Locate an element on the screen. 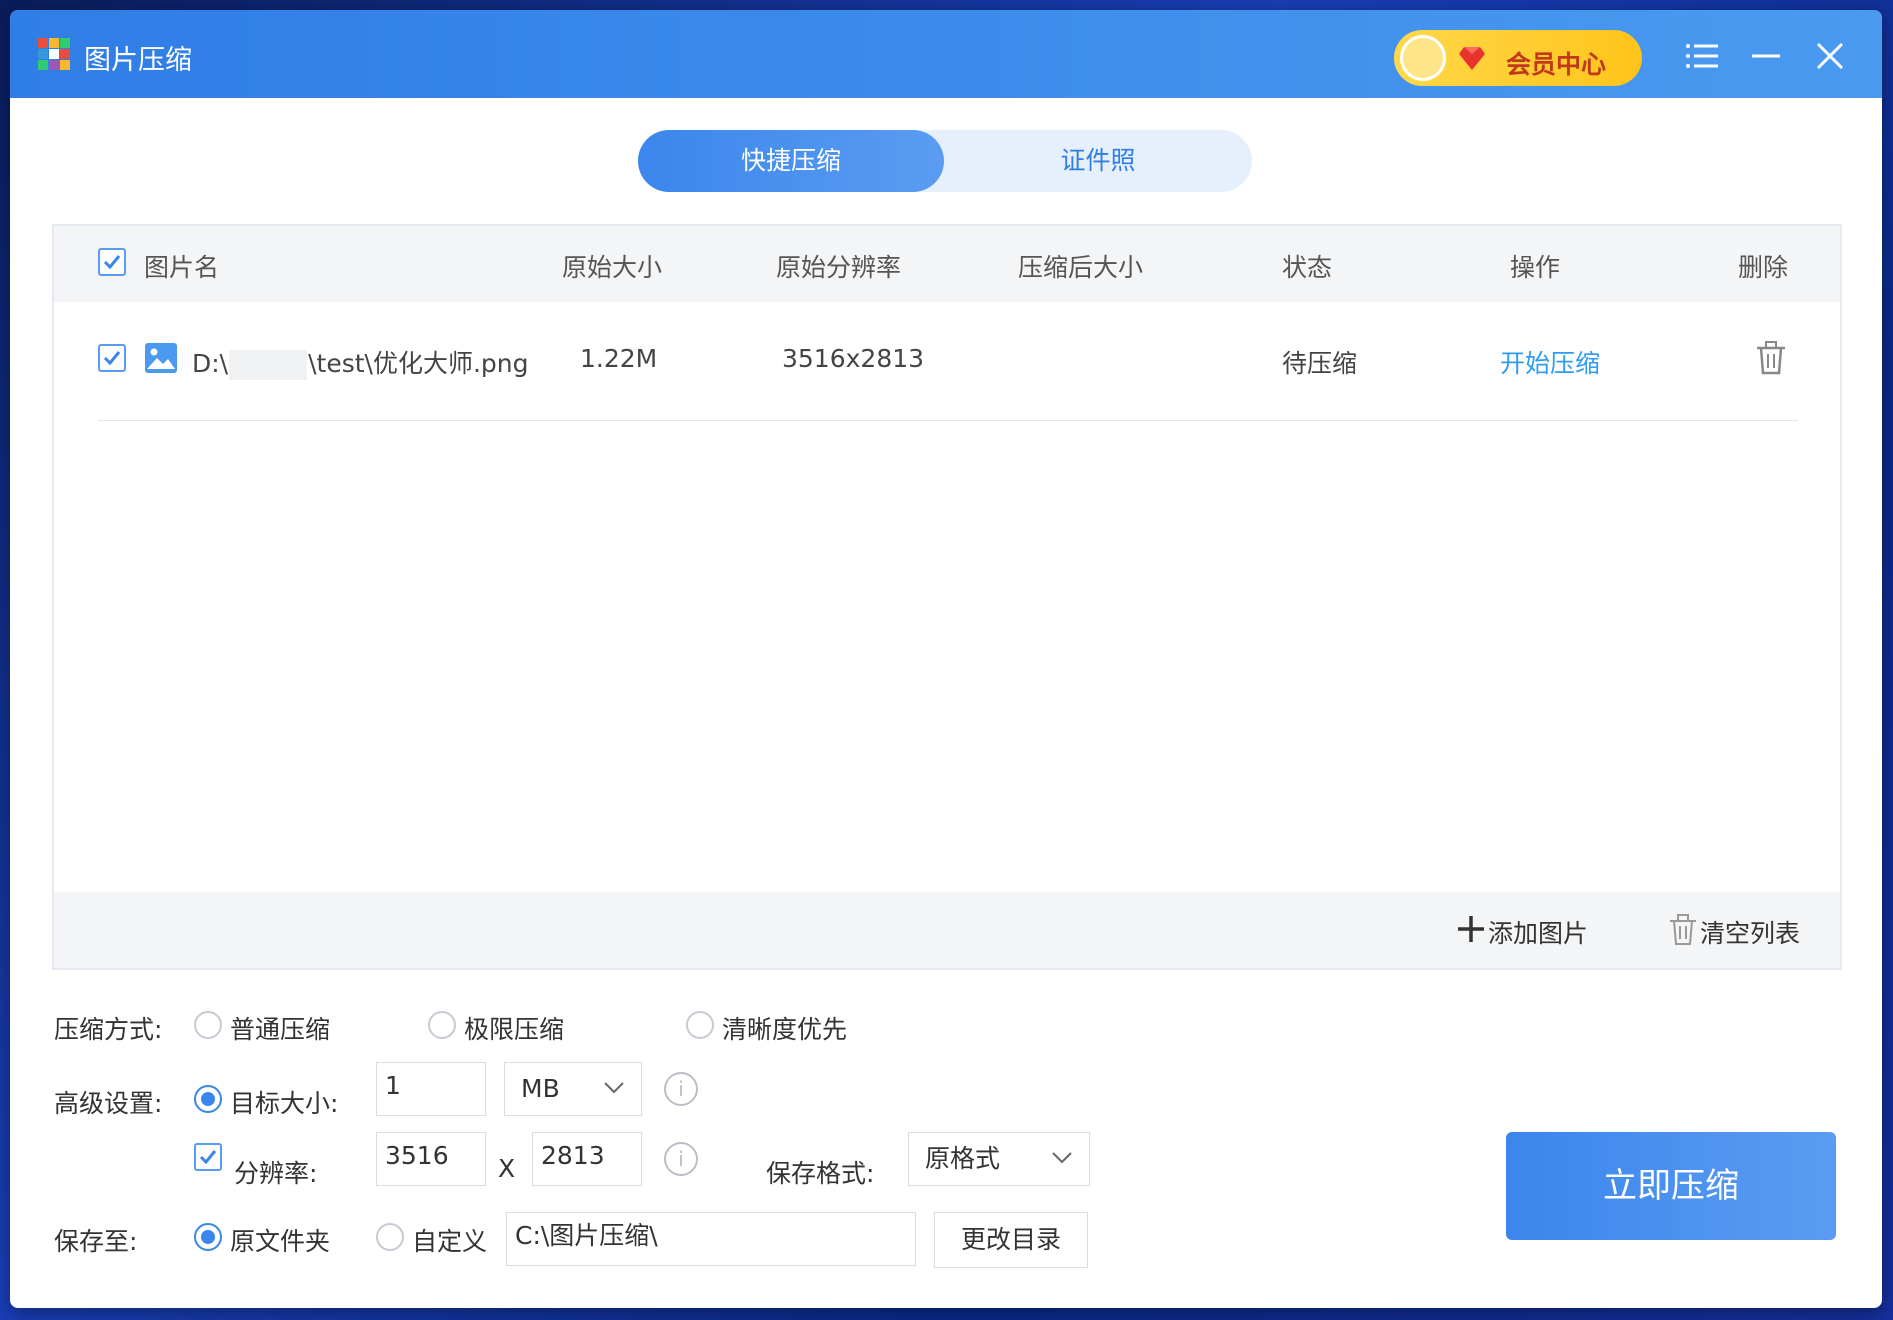 Image resolution: width=1893 pixels, height=1320 pixels. save-custom-label: 自定义 is located at coordinates (449, 1240).